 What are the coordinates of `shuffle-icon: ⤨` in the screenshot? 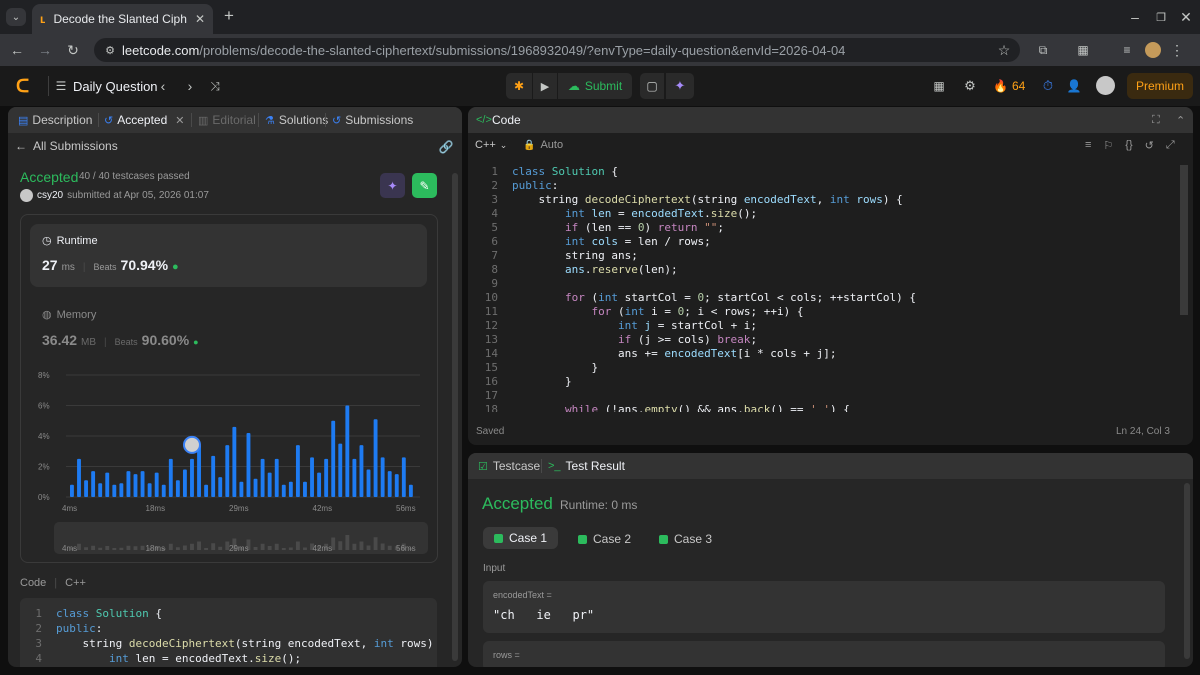 It's located at (215, 86).